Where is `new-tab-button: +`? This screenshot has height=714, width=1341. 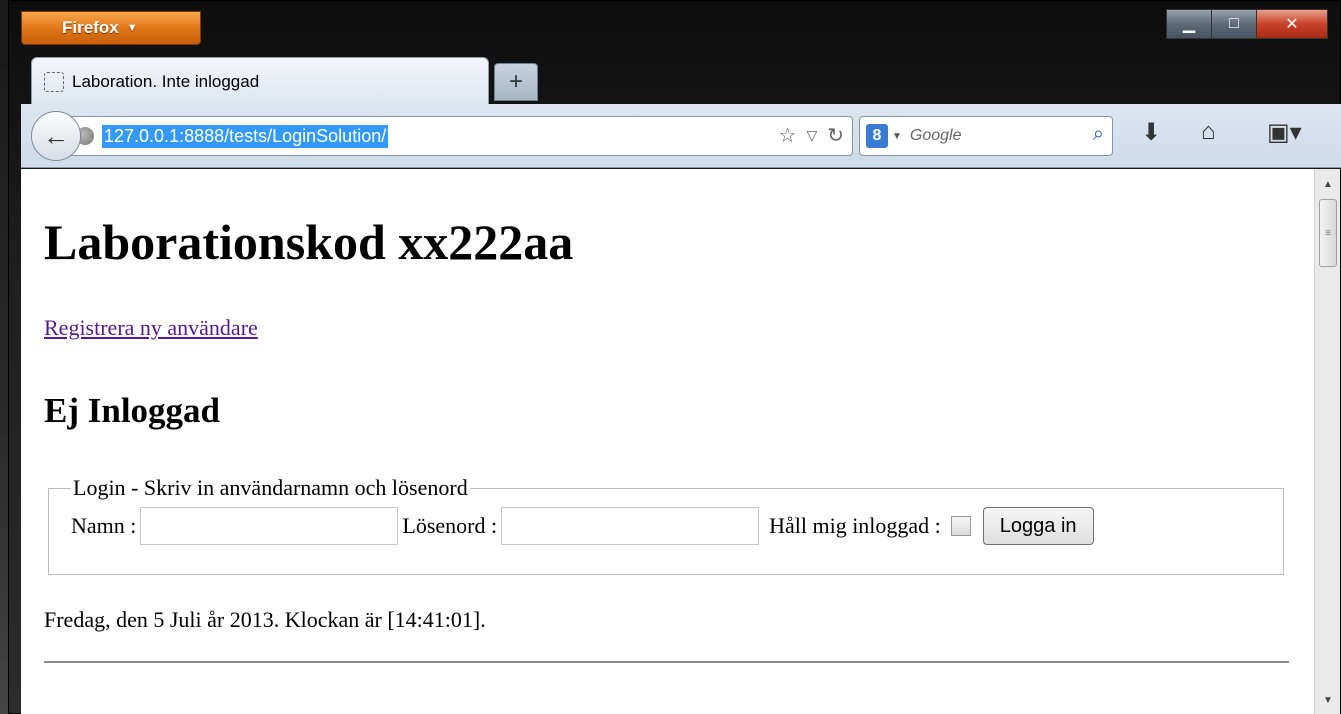
new-tab-button: + is located at coordinates (516, 82).